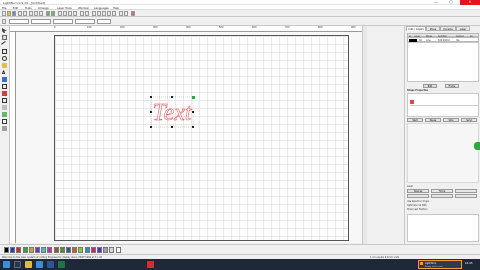 Image resolution: width=480 pixels, height=270 pixels. Describe the element at coordinates (41, 21) in the screenshot. I see `y-position-field` at that location.